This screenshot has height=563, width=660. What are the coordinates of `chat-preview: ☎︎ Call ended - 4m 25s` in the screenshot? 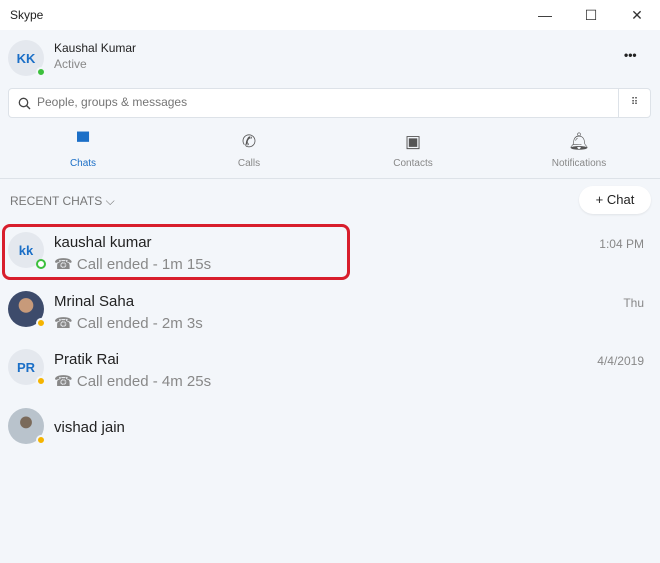 It's located at (132, 381).